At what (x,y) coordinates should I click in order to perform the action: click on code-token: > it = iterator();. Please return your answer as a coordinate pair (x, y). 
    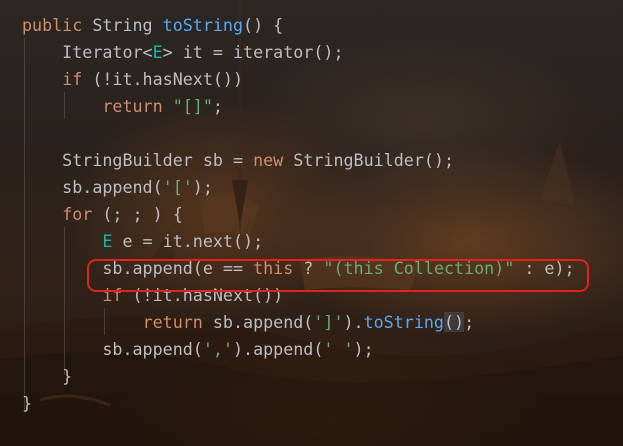
    Looking at the image, I should click on (253, 52).